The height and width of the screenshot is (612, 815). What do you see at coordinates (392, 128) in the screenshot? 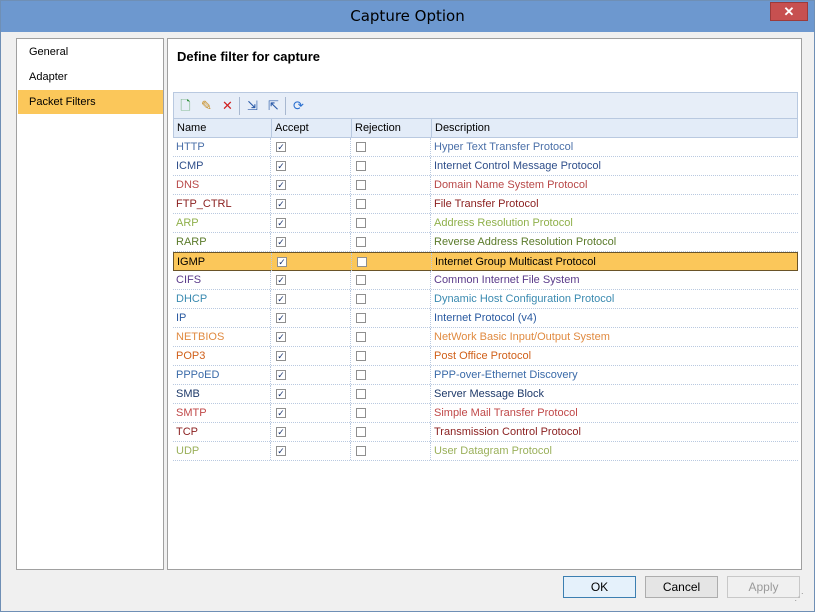
I see `column-header-rejection: Rejection` at bounding box center [392, 128].